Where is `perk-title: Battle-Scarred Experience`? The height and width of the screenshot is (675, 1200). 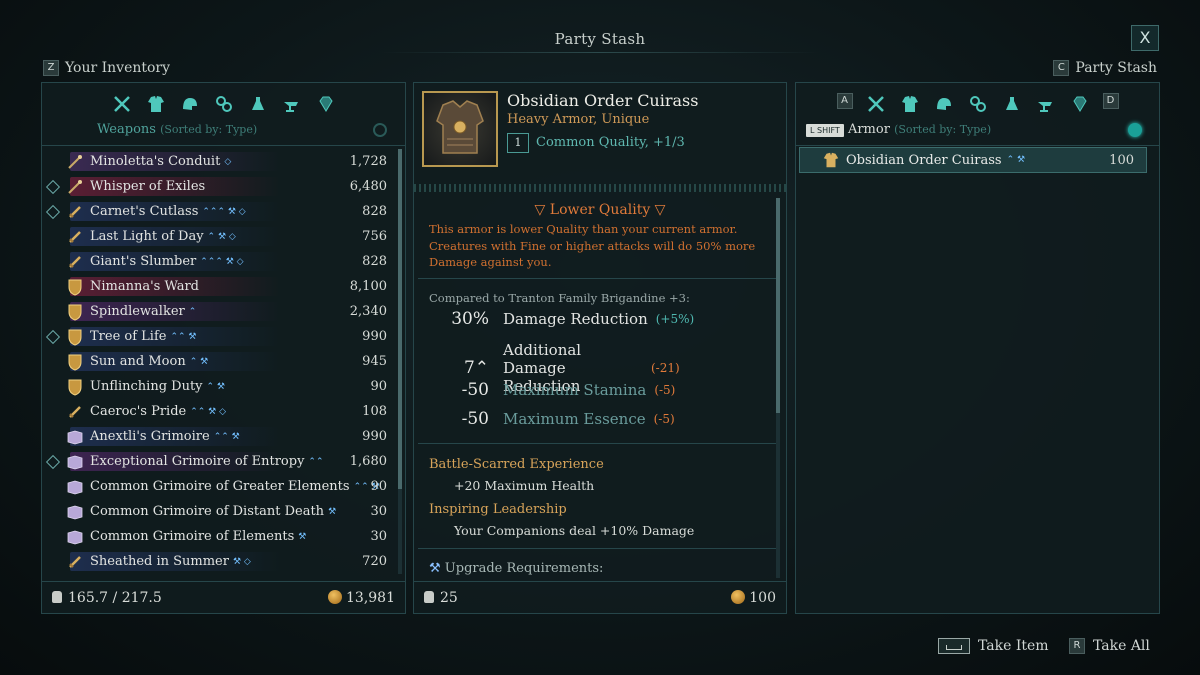
perk-title: Battle-Scarred Experience is located at coordinates (516, 464).